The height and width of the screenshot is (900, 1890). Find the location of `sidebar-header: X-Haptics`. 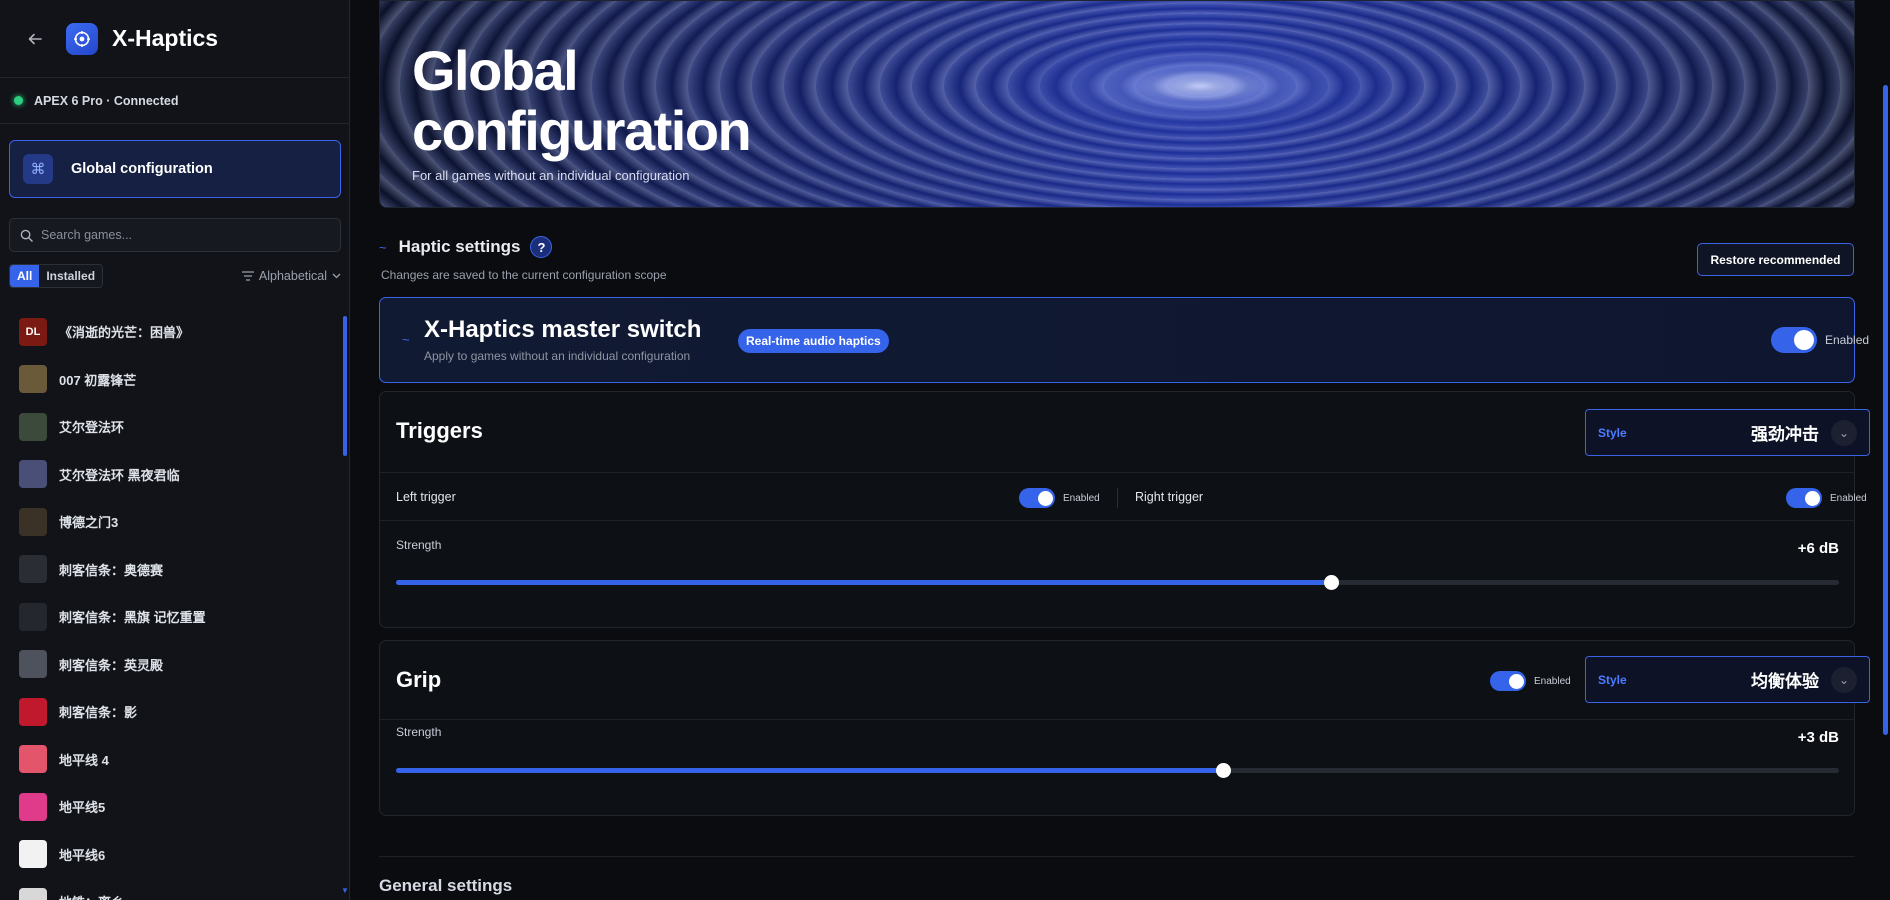

sidebar-header: X-Haptics is located at coordinates (174, 39).